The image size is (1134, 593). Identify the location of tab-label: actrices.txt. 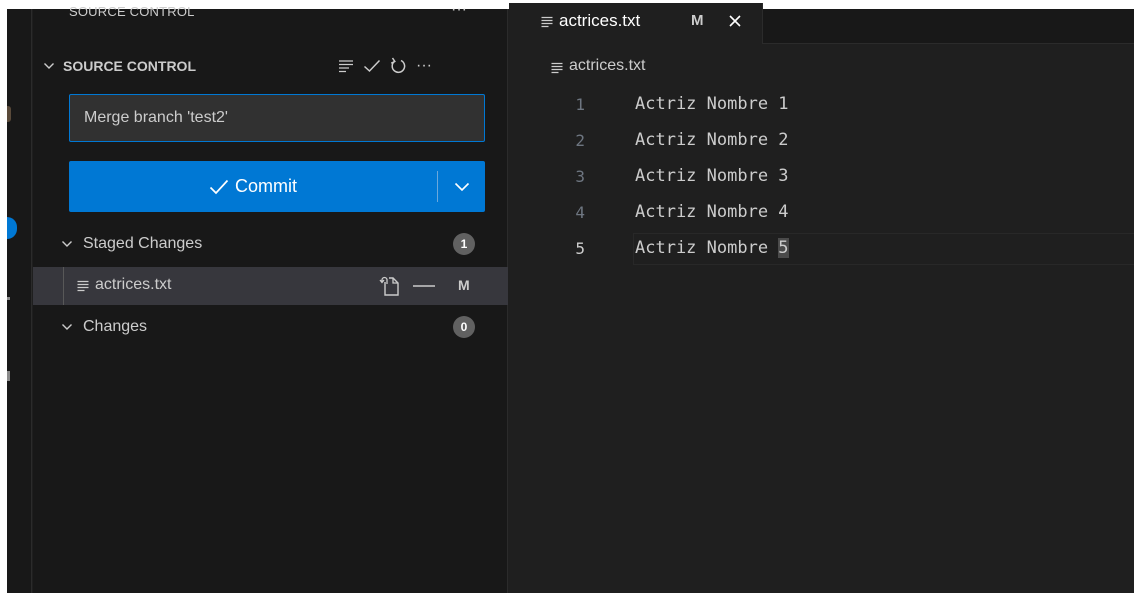
(600, 20).